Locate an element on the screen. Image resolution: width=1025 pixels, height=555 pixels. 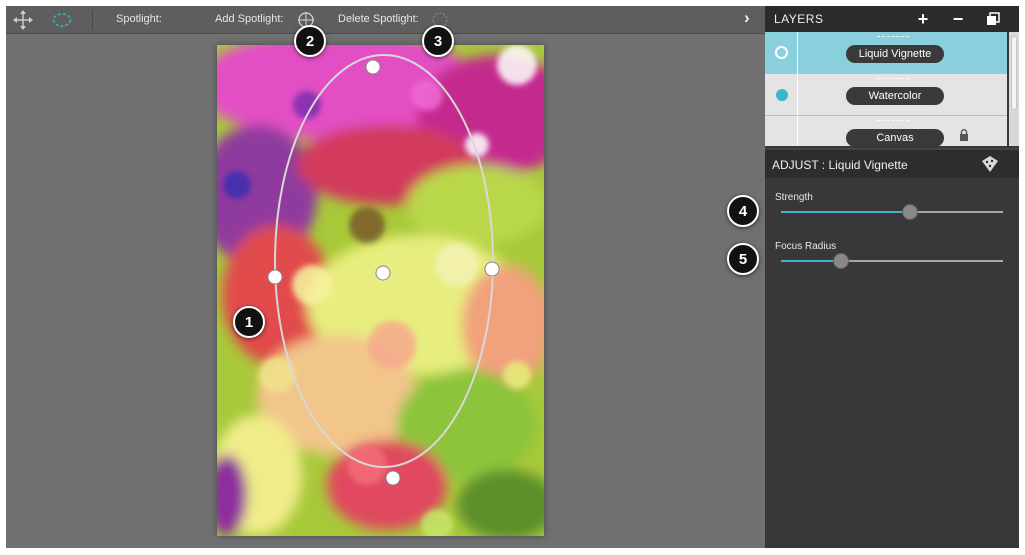
callout-marker: 1 is located at coordinates (249, 322).